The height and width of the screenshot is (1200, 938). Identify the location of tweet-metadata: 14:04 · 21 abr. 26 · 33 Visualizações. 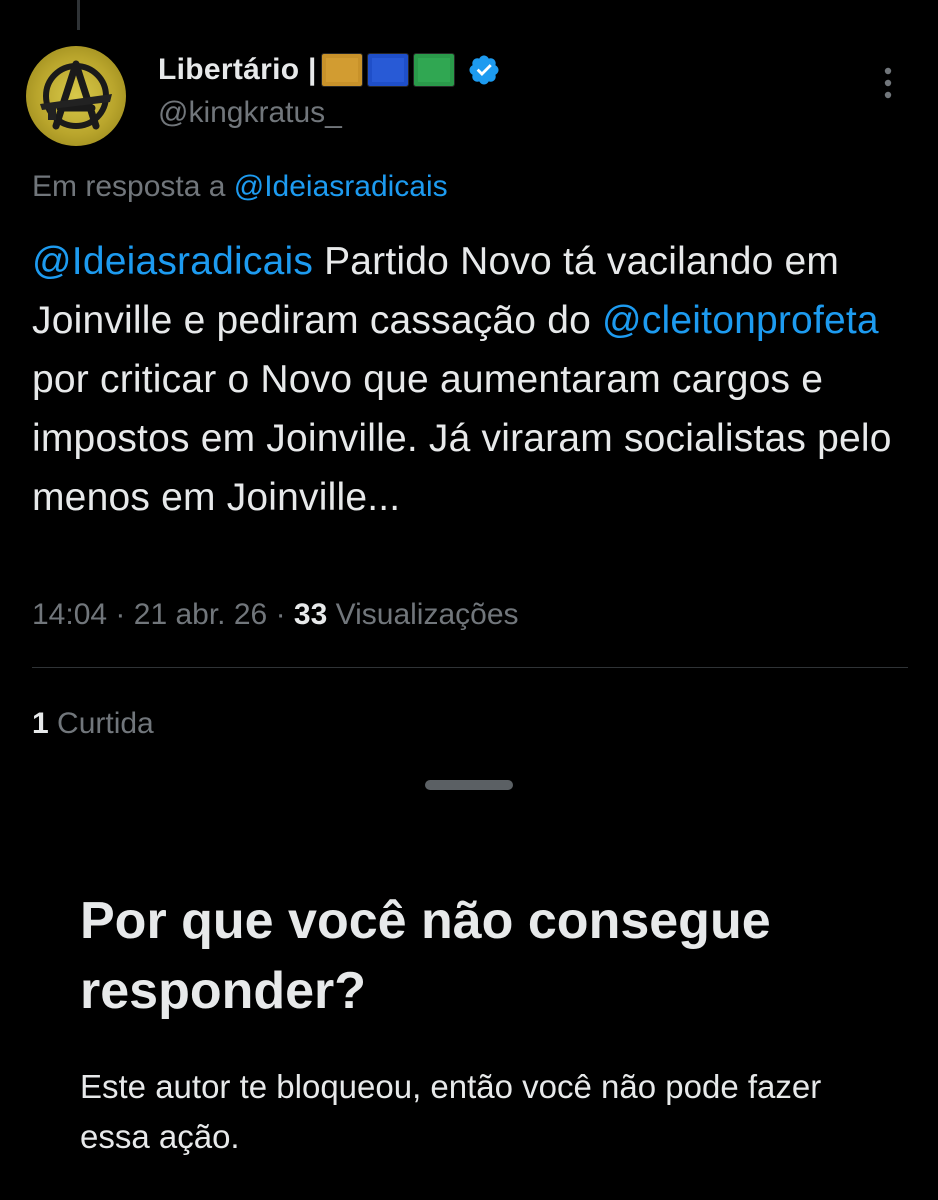
(275, 615).